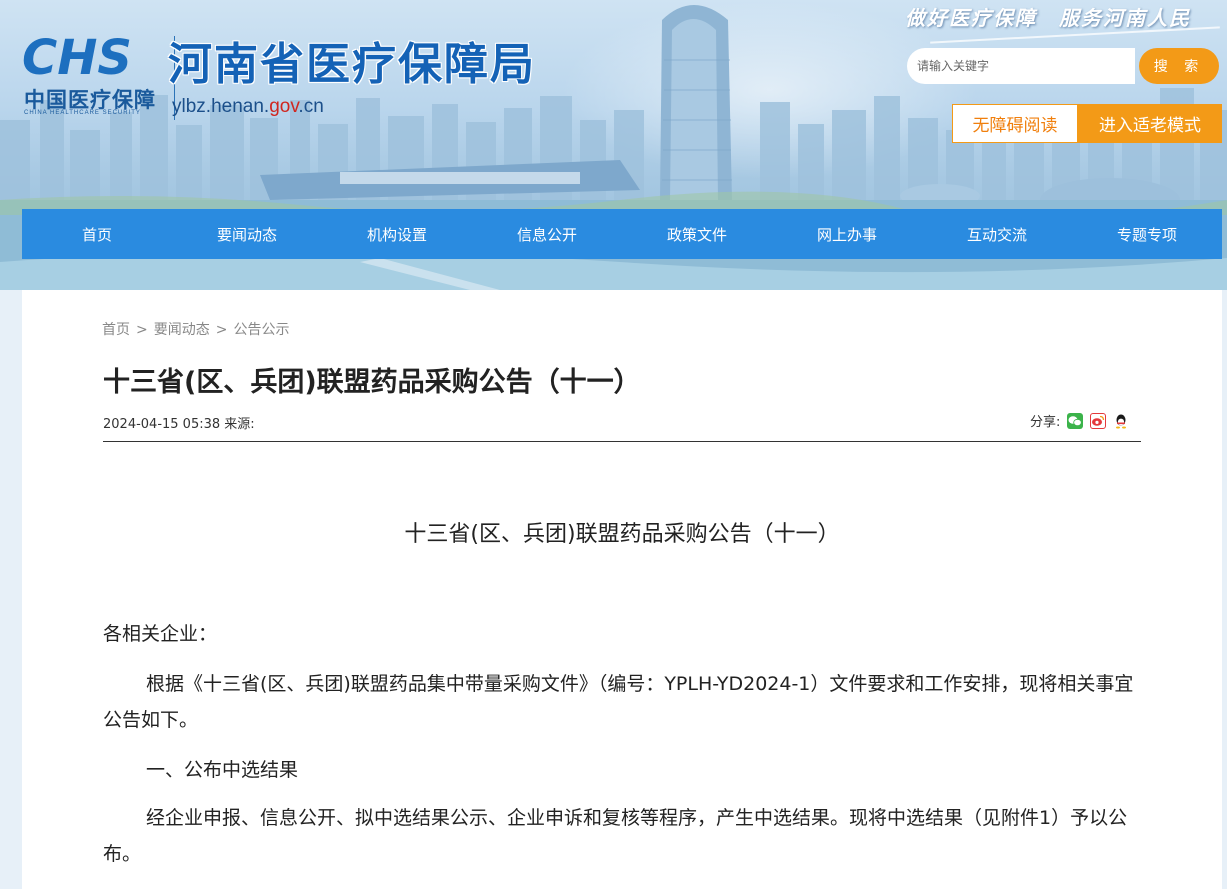 The image size is (1227, 889). I want to click on nav-item-news: 要闻动态, so click(247, 234).